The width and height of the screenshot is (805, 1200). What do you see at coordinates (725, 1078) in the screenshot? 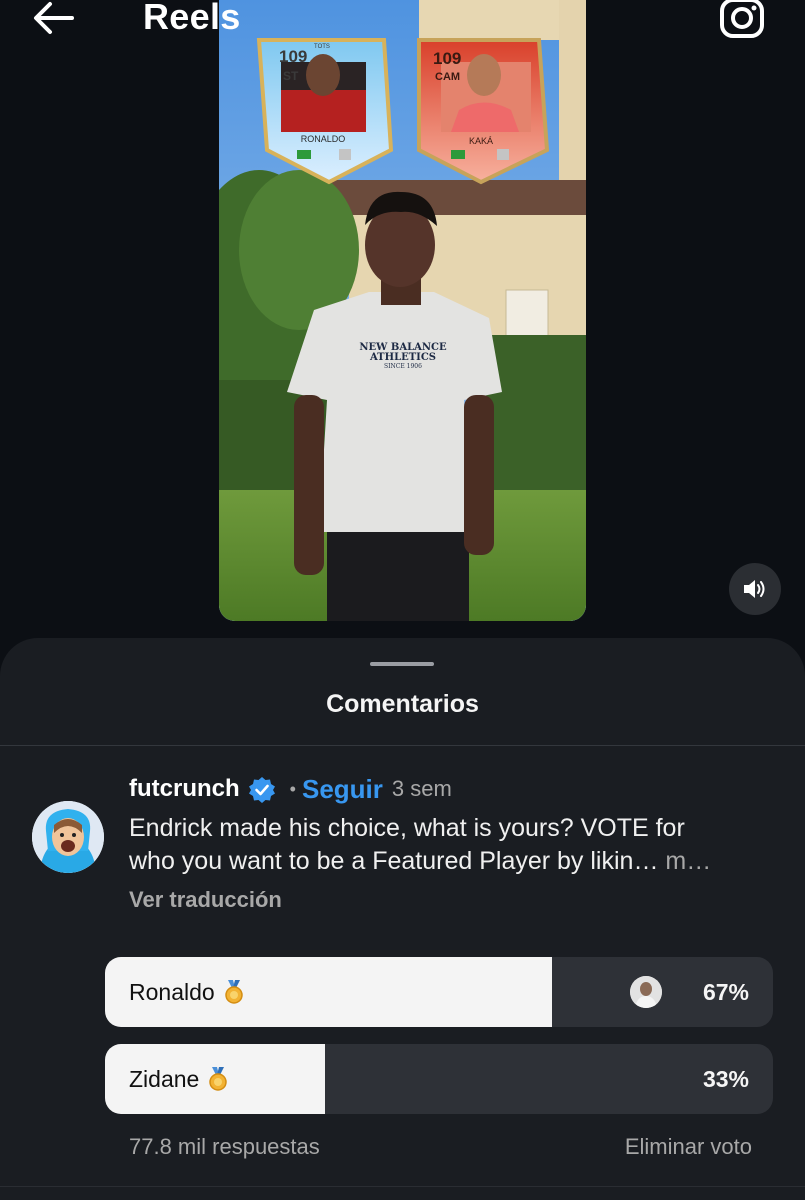
I see `poll-percent-zidane: 33%` at bounding box center [725, 1078].